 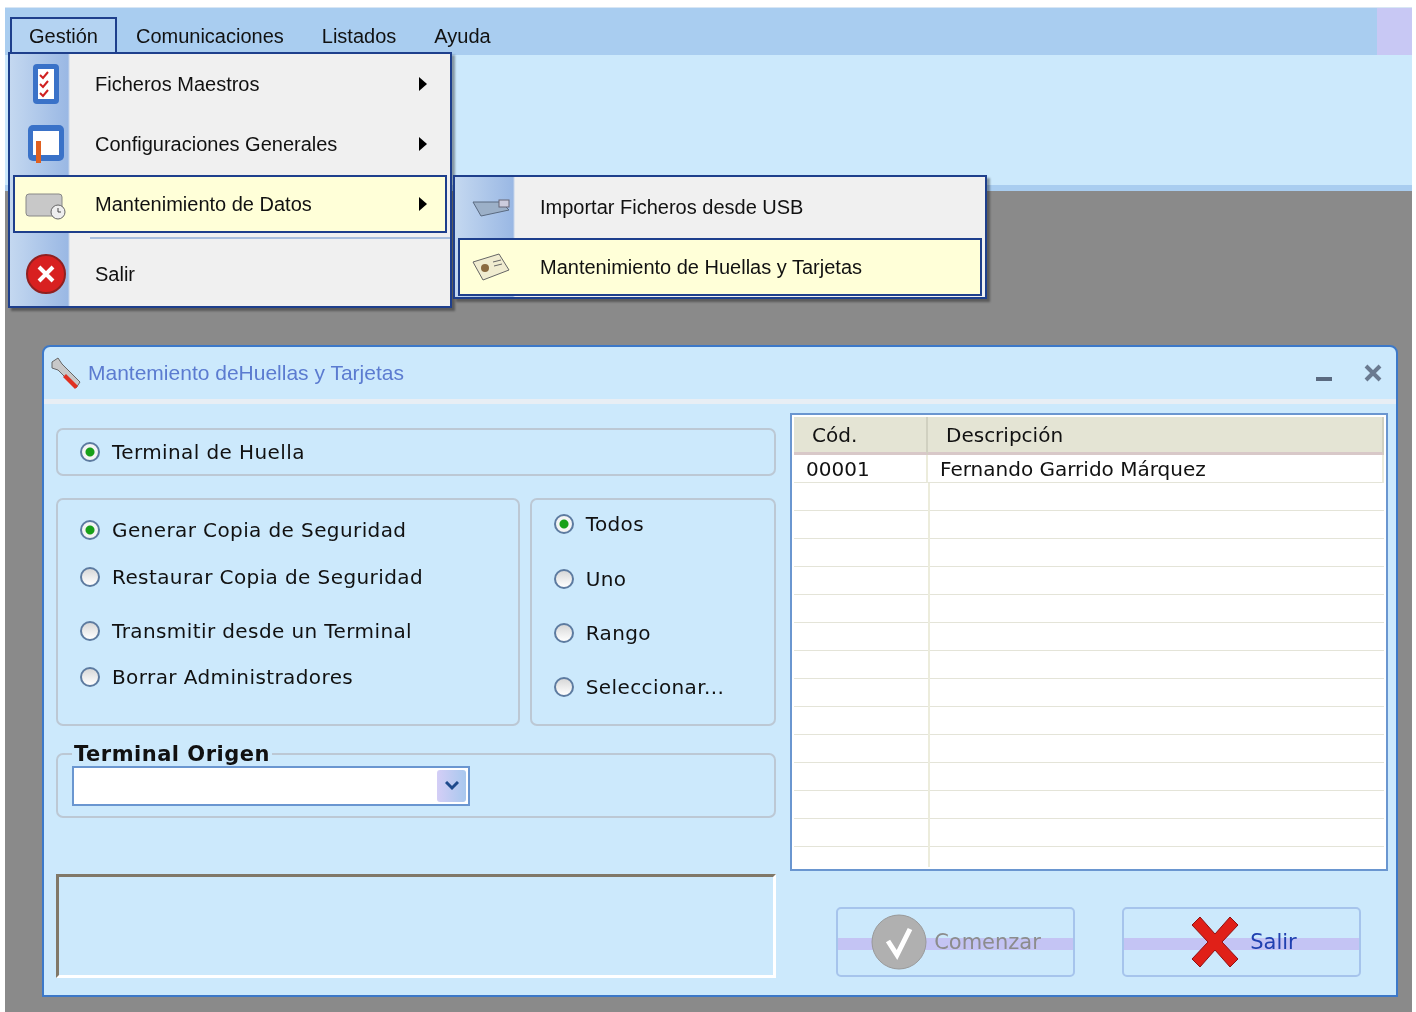 I want to click on dialog-title: Mantemiento deHuellas y Tarjetas, so click(x=246, y=373).